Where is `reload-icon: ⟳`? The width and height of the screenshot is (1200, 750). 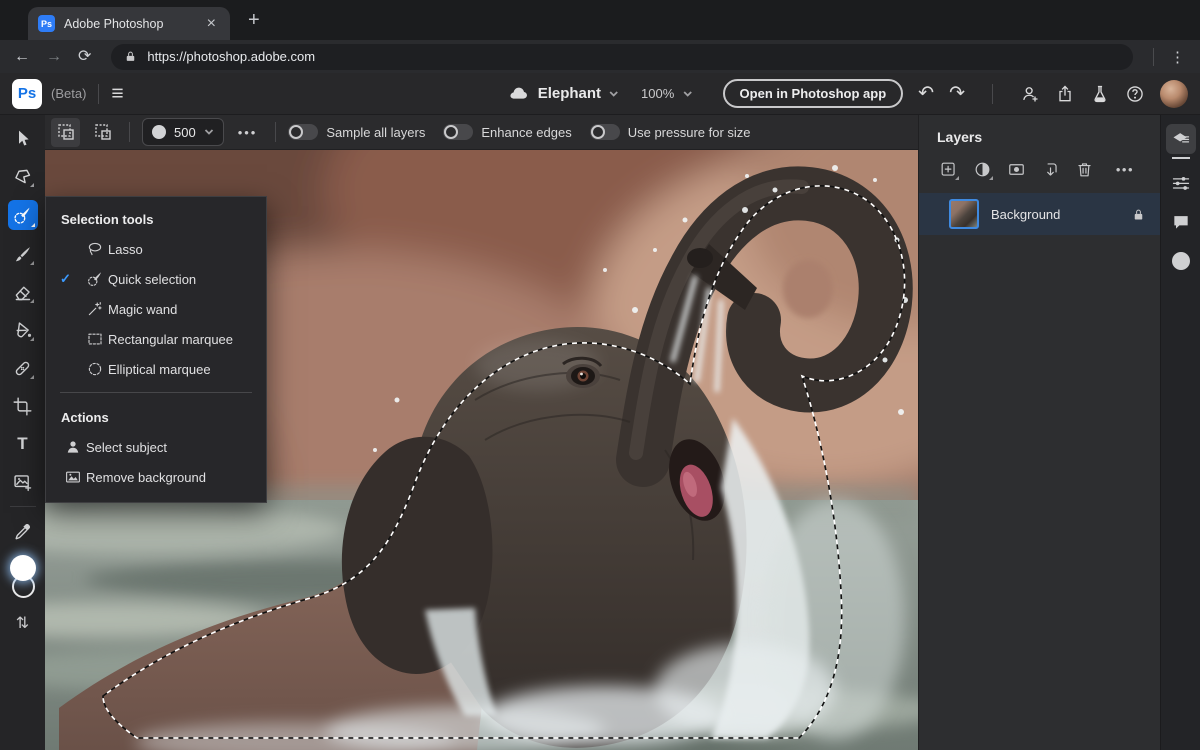 reload-icon: ⟳ is located at coordinates (84, 56).